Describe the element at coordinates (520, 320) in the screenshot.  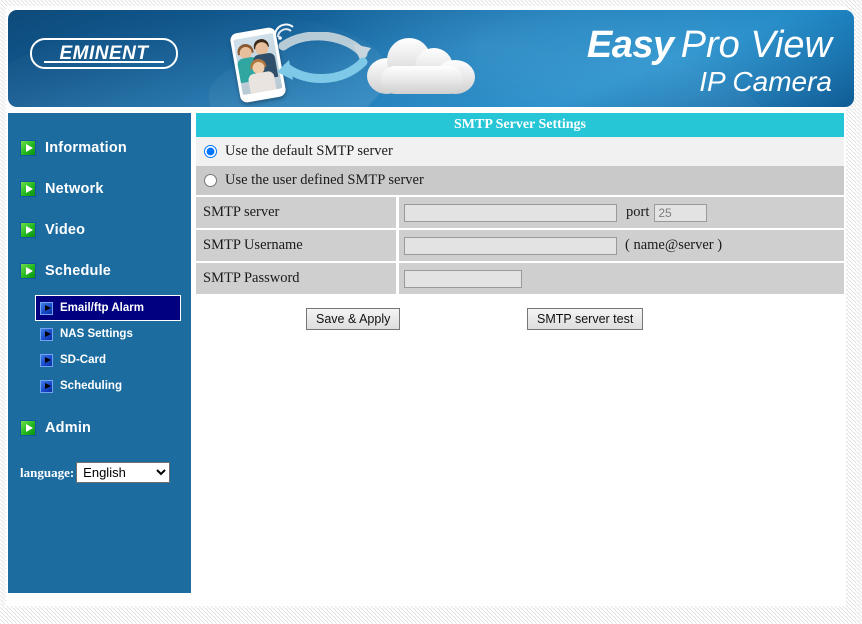
I see `form-button-row: Save & Apply SMTP server test` at that location.